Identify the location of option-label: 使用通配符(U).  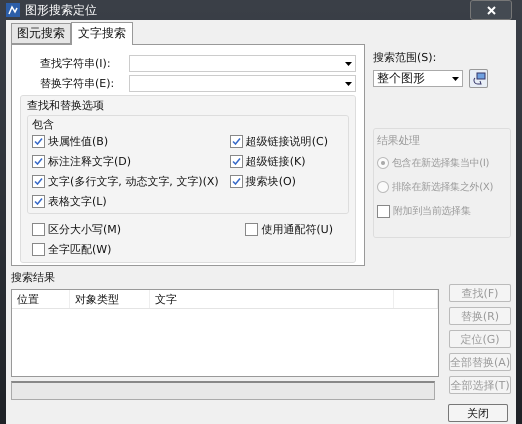
(297, 229).